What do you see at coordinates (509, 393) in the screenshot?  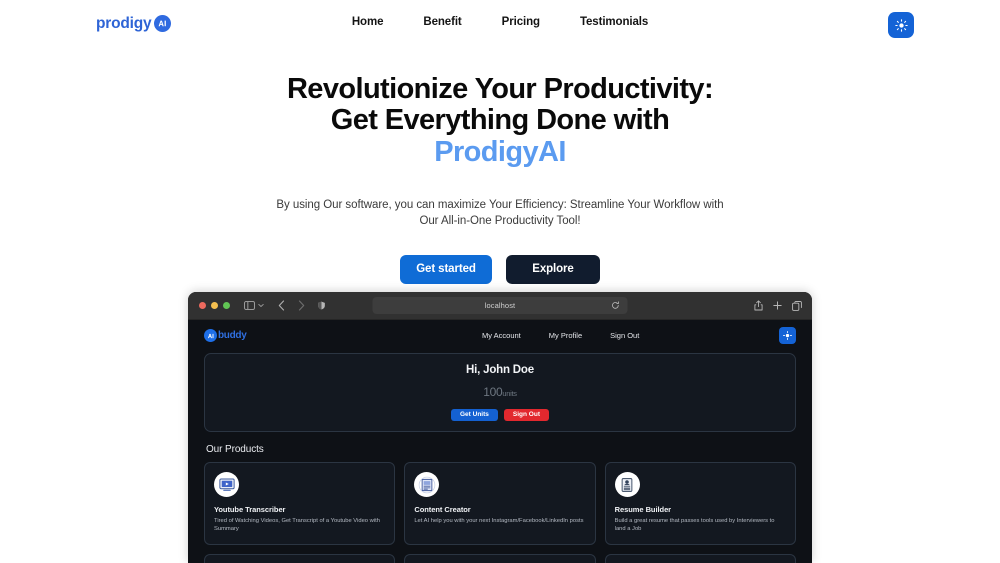 I see `units-suffix: units` at bounding box center [509, 393].